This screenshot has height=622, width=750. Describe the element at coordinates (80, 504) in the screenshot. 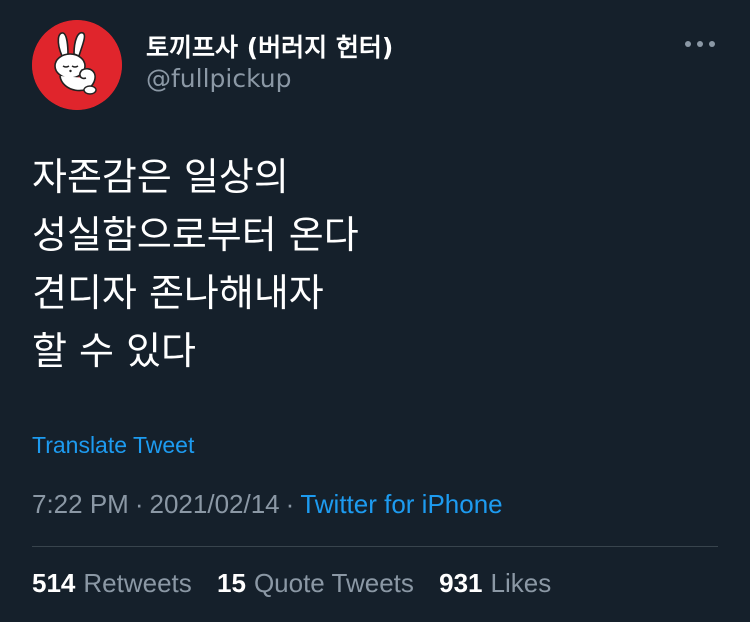

I see `tweet-time: 7:22 PM` at that location.